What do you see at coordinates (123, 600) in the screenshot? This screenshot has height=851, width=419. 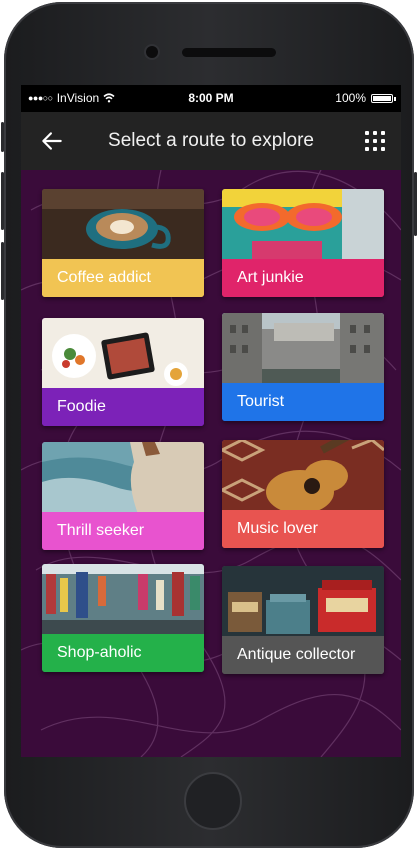 I see `shopping-street-photo` at bounding box center [123, 600].